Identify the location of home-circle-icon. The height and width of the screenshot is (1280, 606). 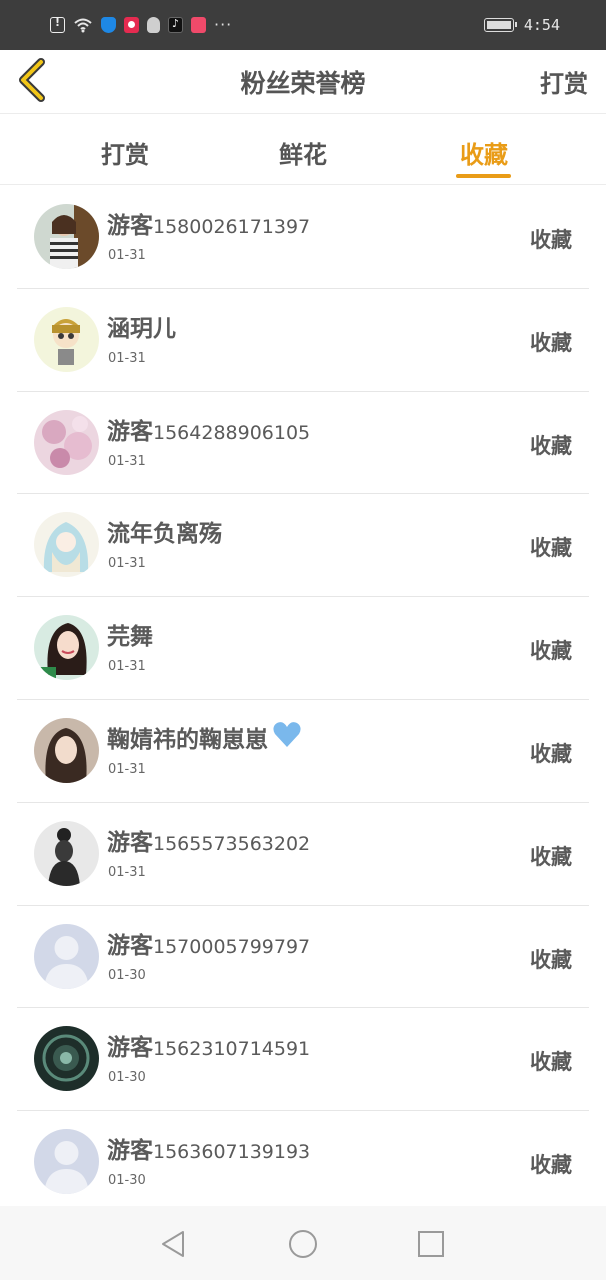
(303, 1244).